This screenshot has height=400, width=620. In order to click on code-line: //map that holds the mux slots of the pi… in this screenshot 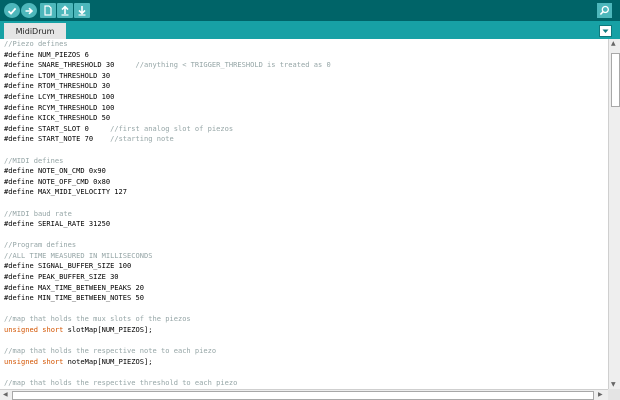, I will do `click(167, 319)`.